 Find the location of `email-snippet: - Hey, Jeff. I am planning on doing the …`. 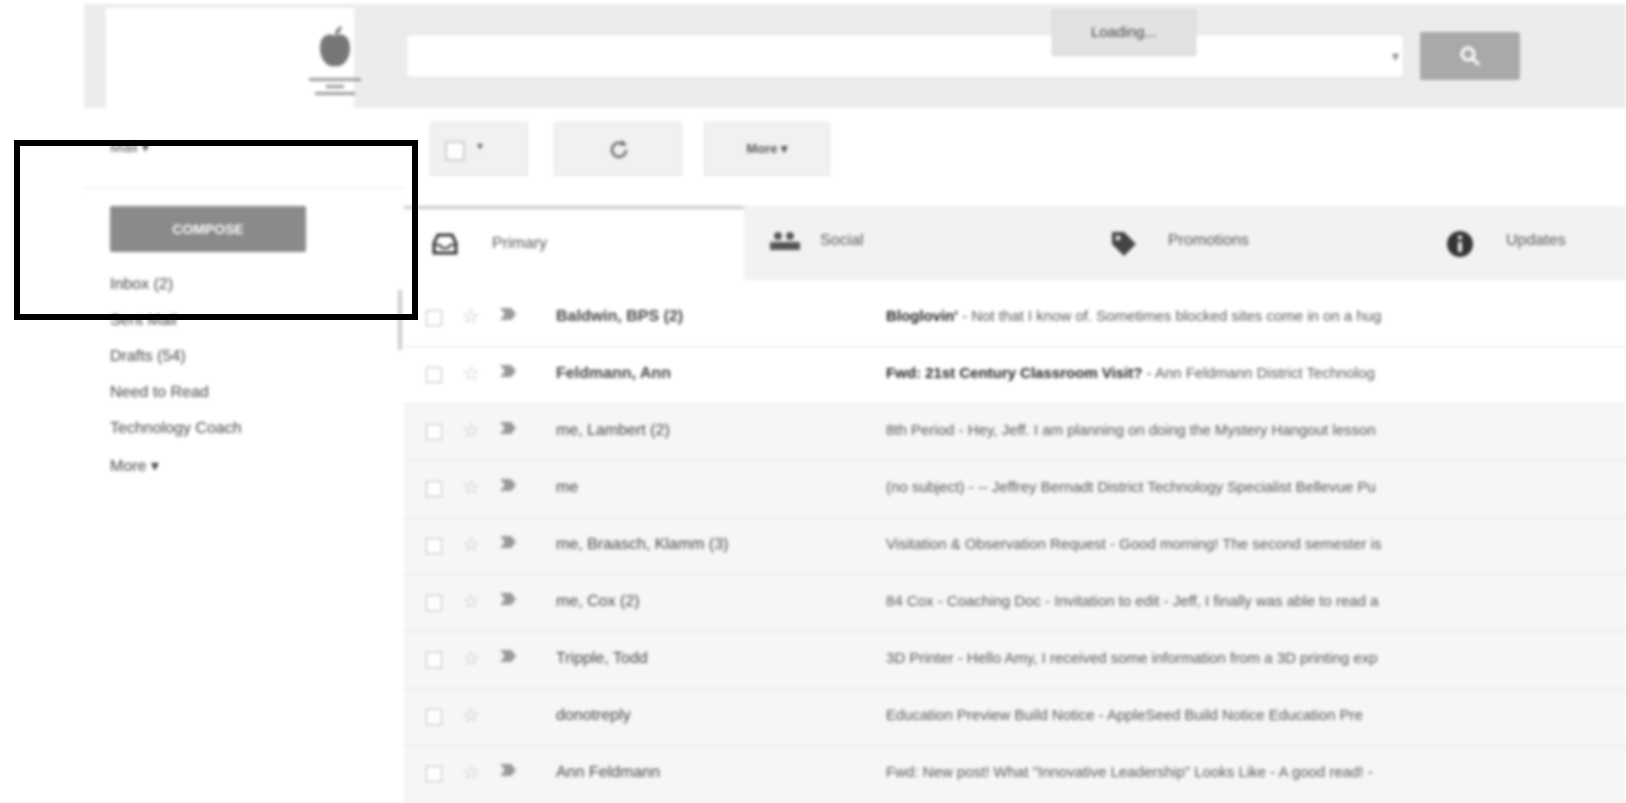

email-snippet: - Hey, Jeff. I am planning on doing the … is located at coordinates (1165, 430).